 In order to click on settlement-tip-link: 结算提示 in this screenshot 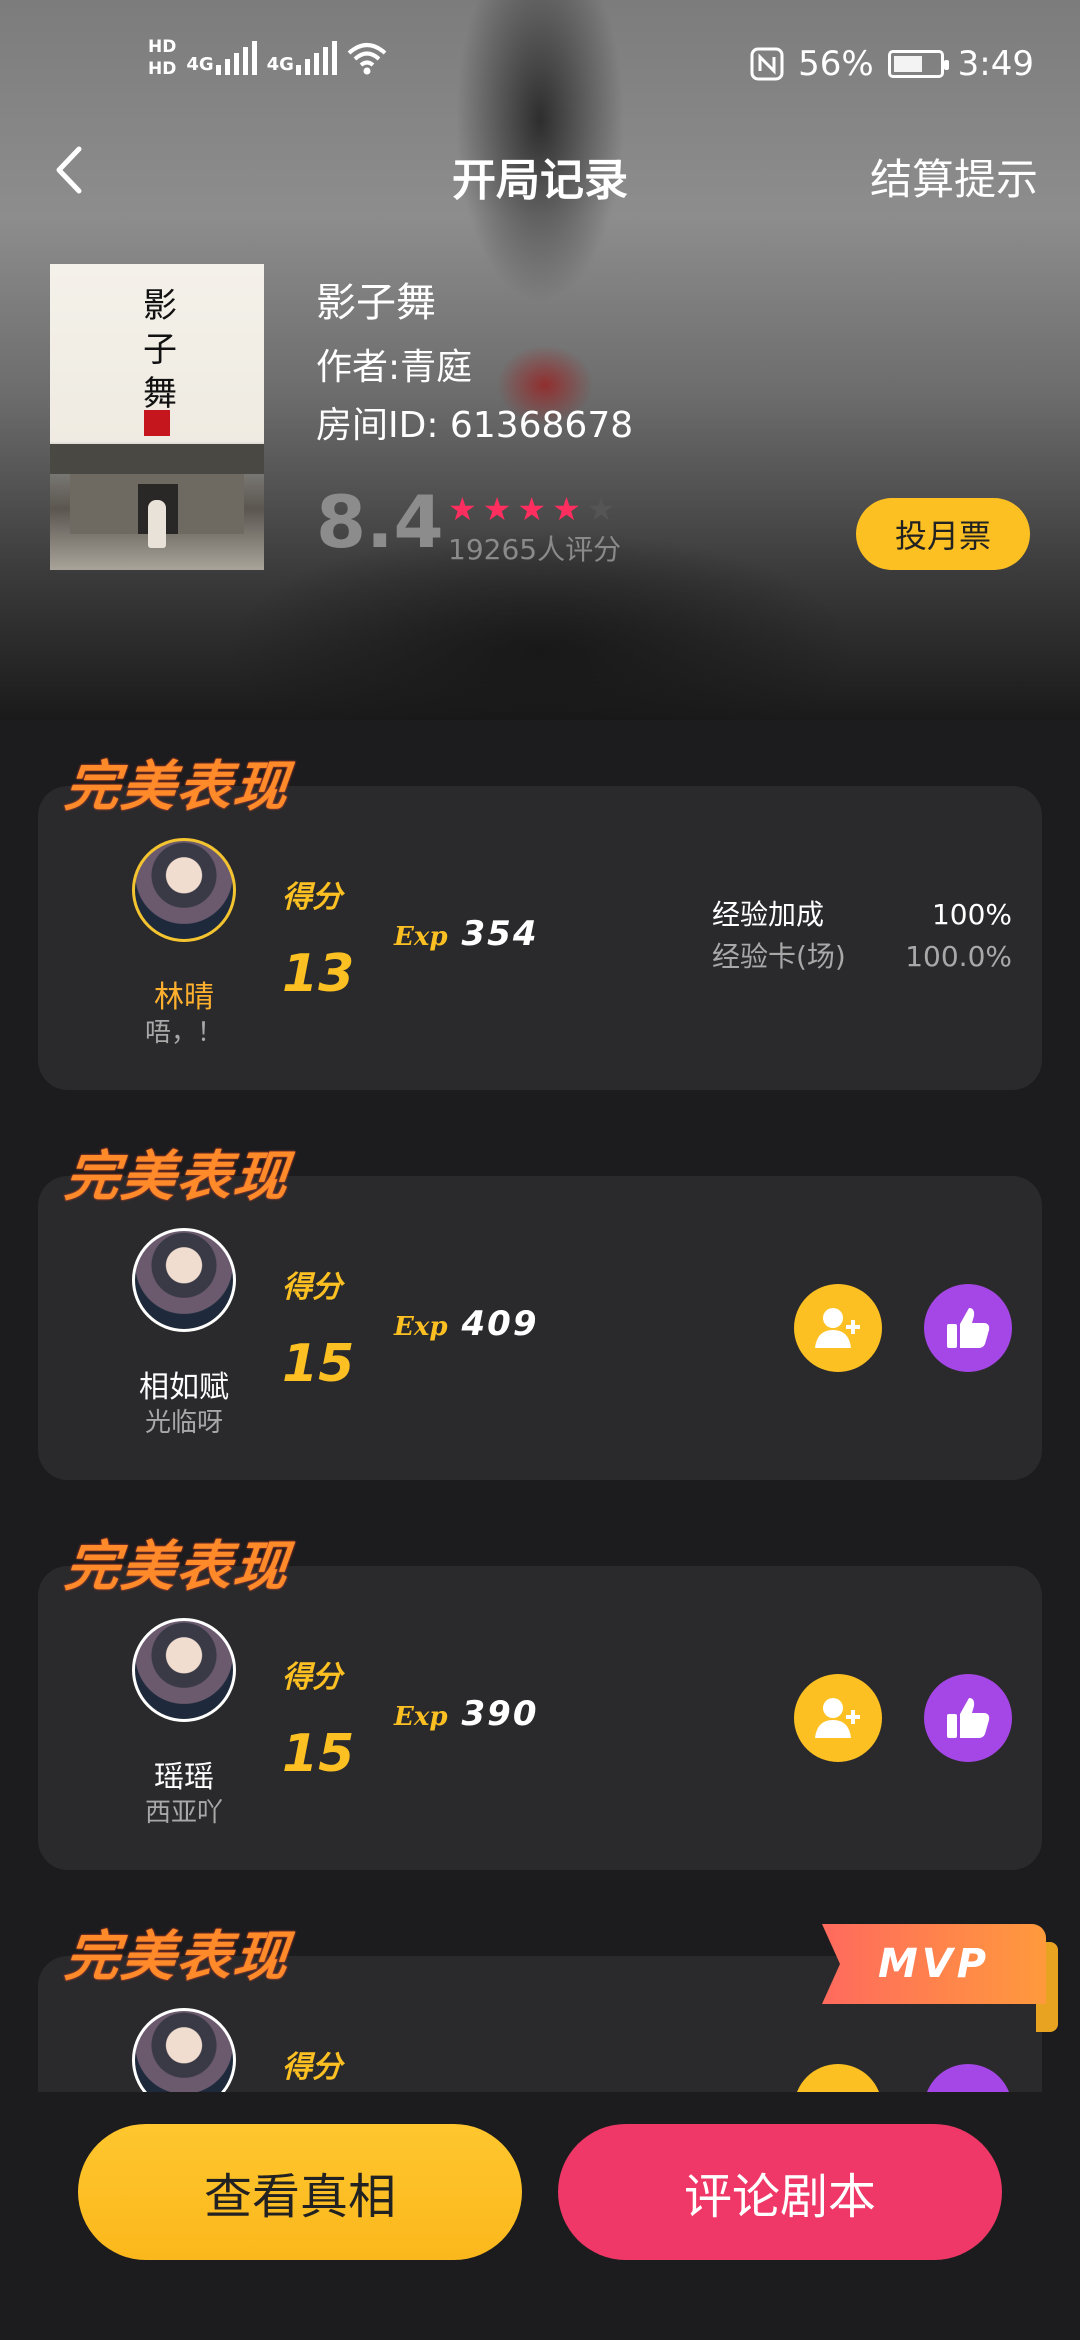, I will do `click(954, 176)`.